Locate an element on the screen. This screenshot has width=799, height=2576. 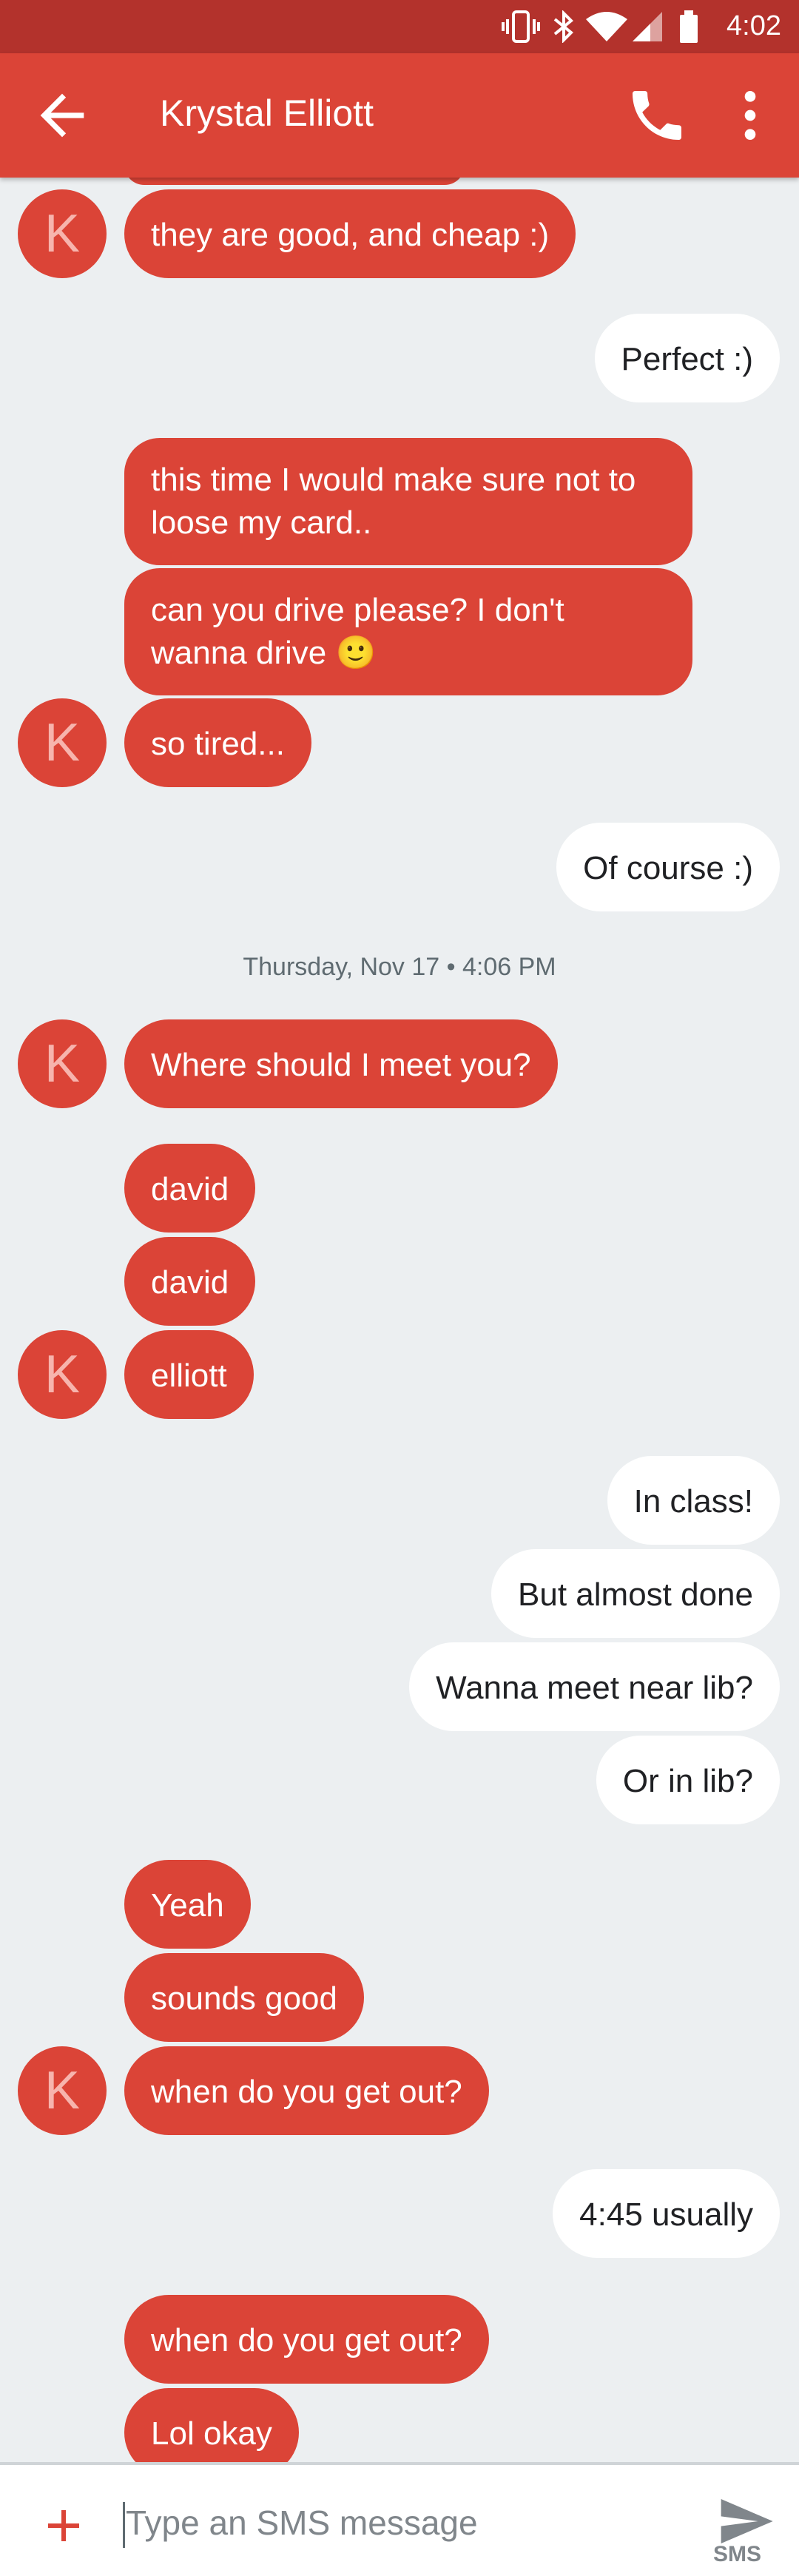
app-bar: Krystal Elliott is located at coordinates (399, 115).